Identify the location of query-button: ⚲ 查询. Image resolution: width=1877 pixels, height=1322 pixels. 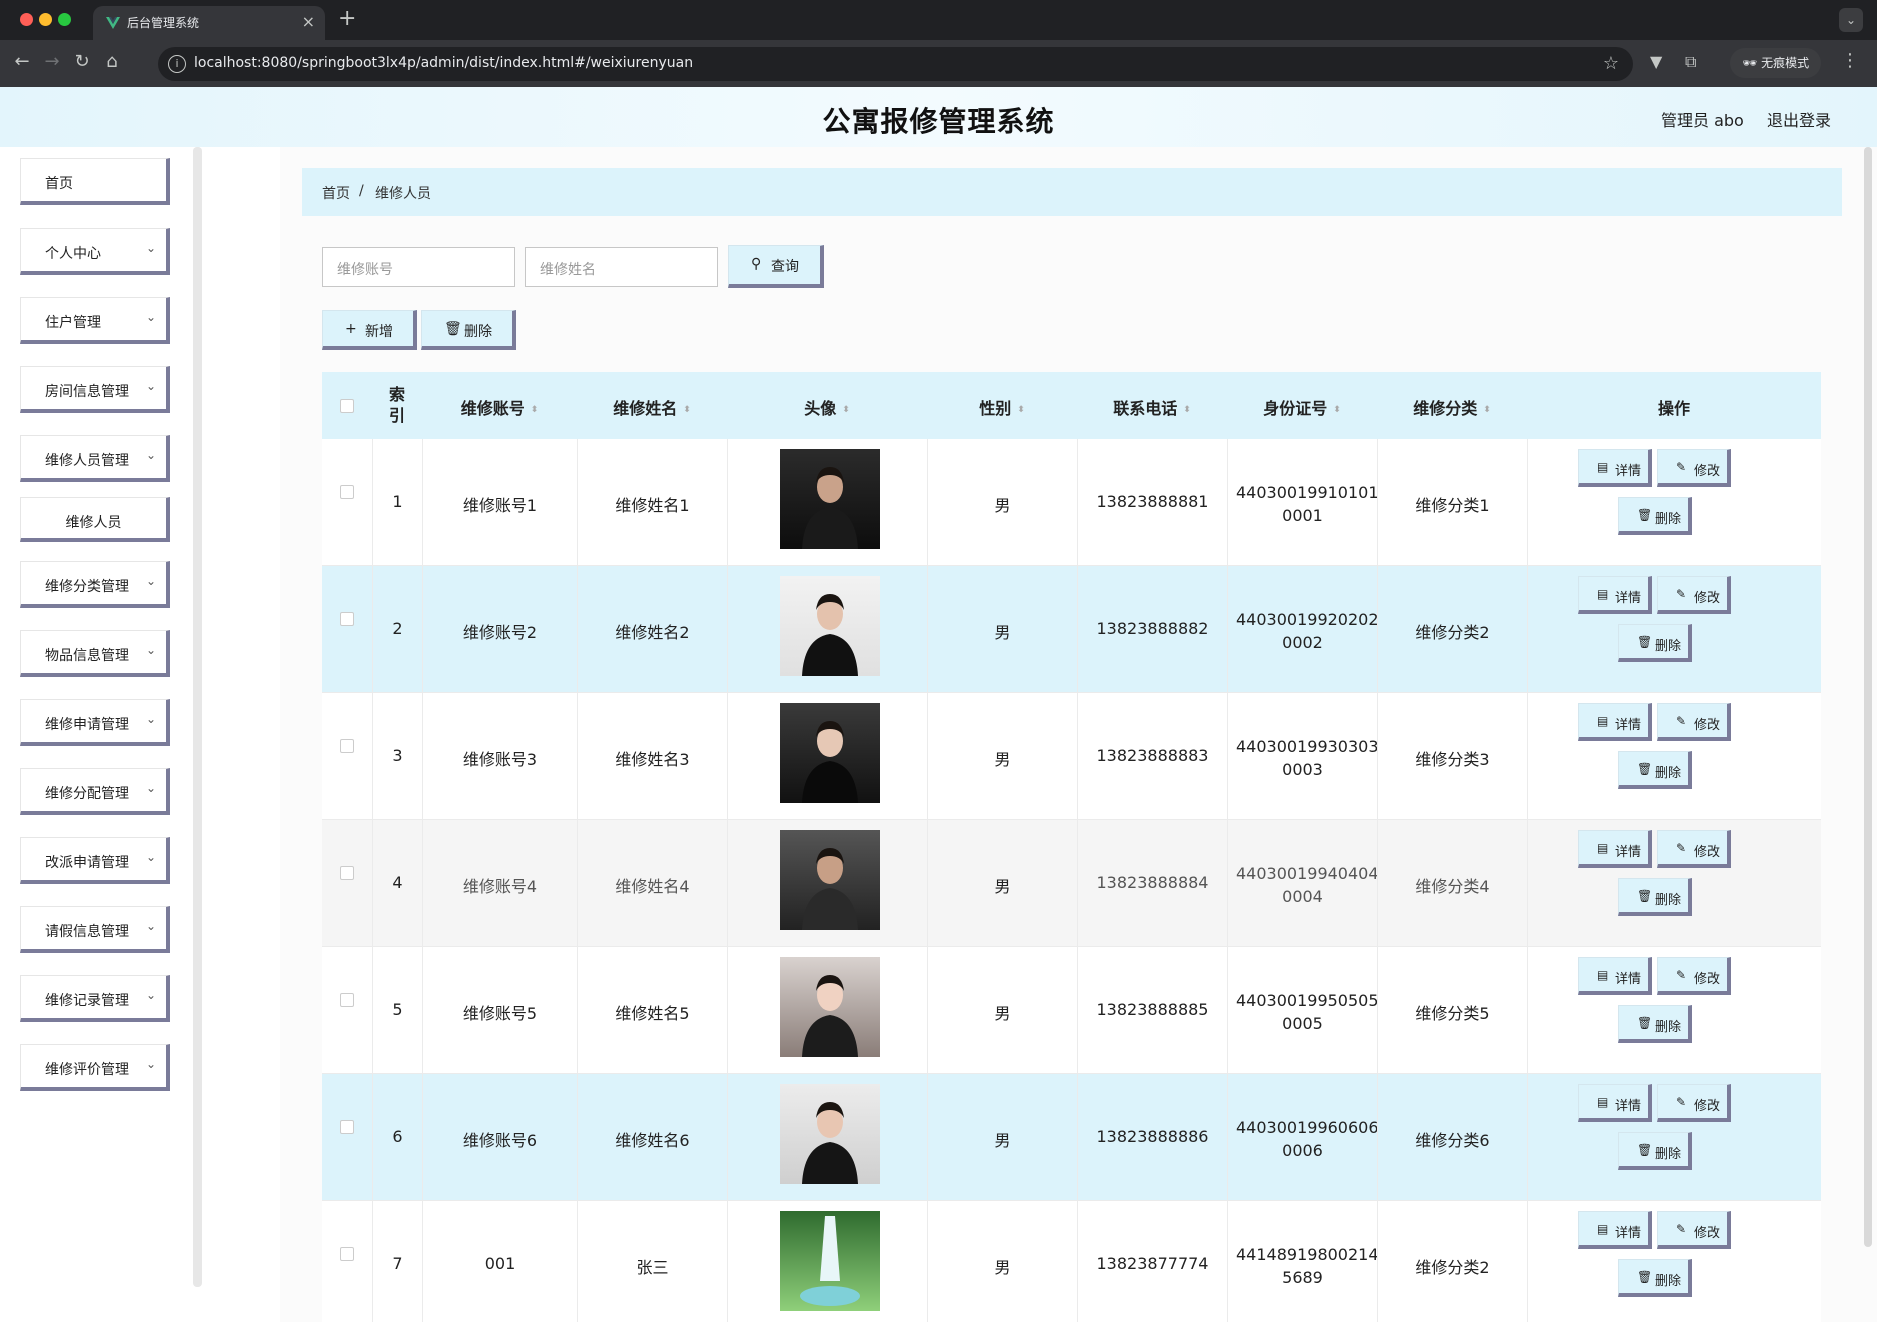
(776, 266).